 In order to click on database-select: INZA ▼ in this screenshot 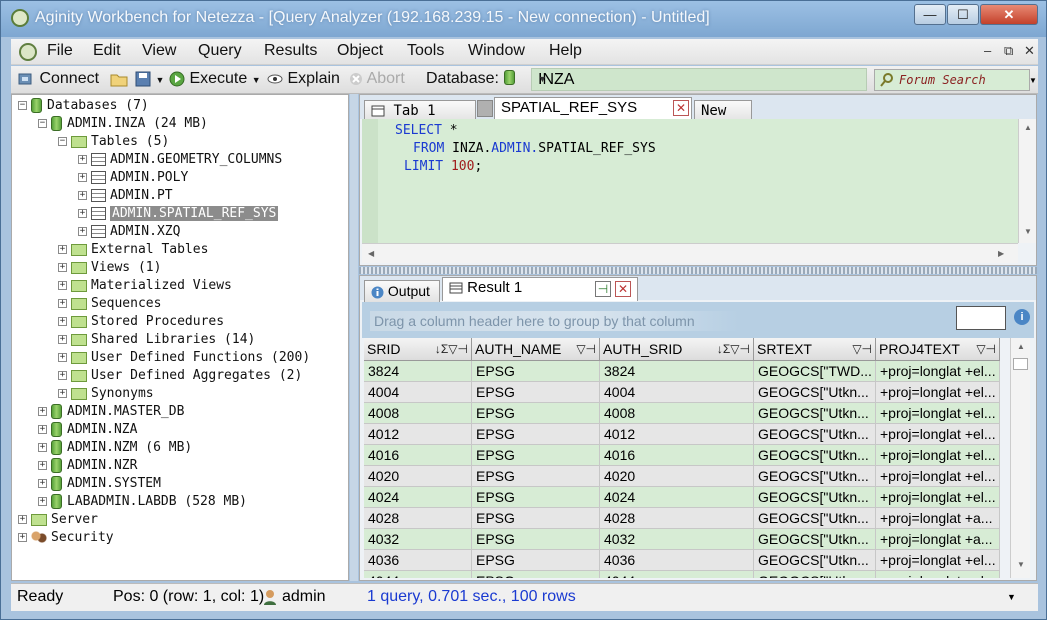, I will do `click(699, 79)`.